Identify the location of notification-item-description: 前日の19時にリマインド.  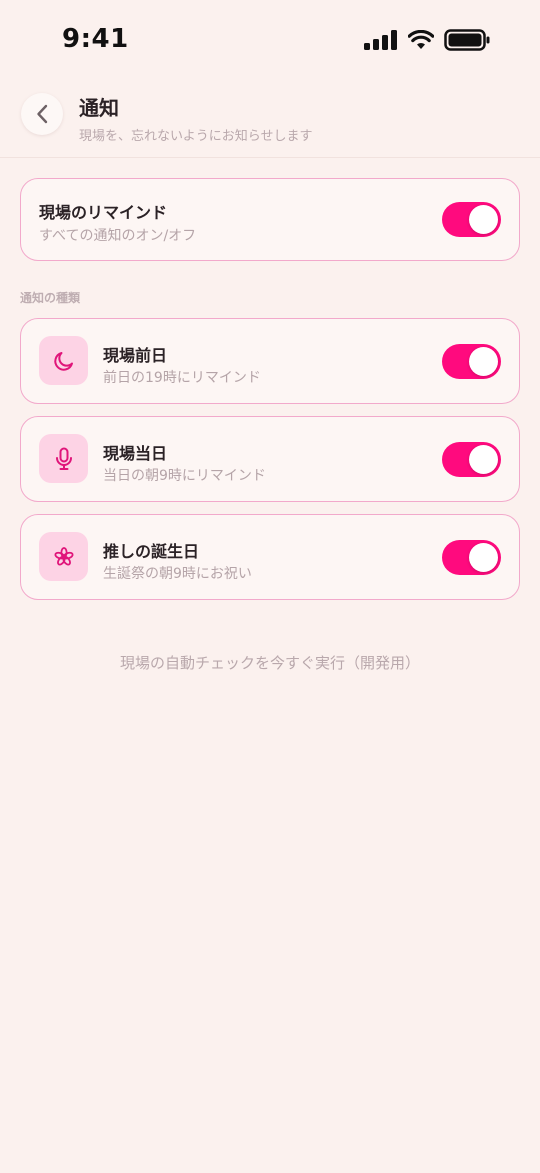
(182, 378).